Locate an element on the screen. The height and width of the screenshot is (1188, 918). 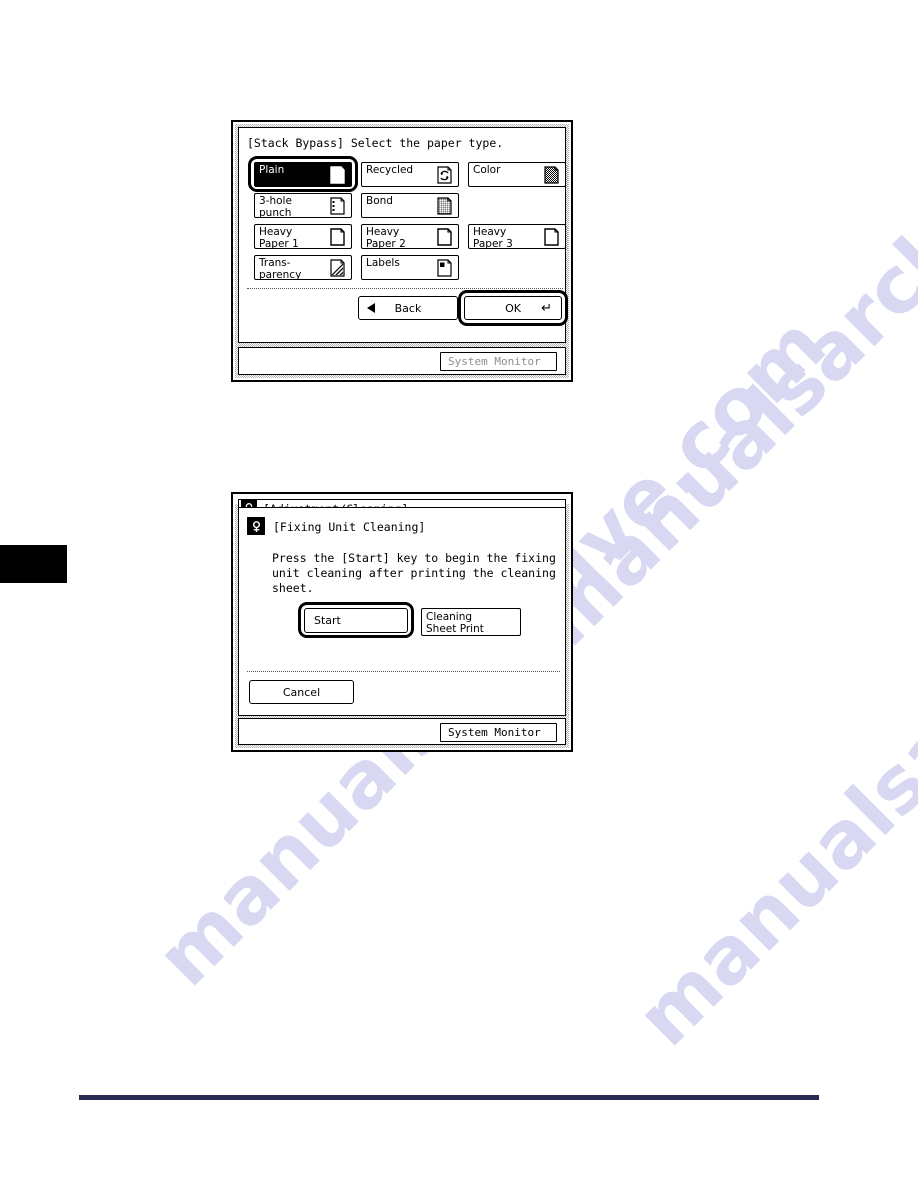
cancel-button-label: Cancel is located at coordinates (301, 692).